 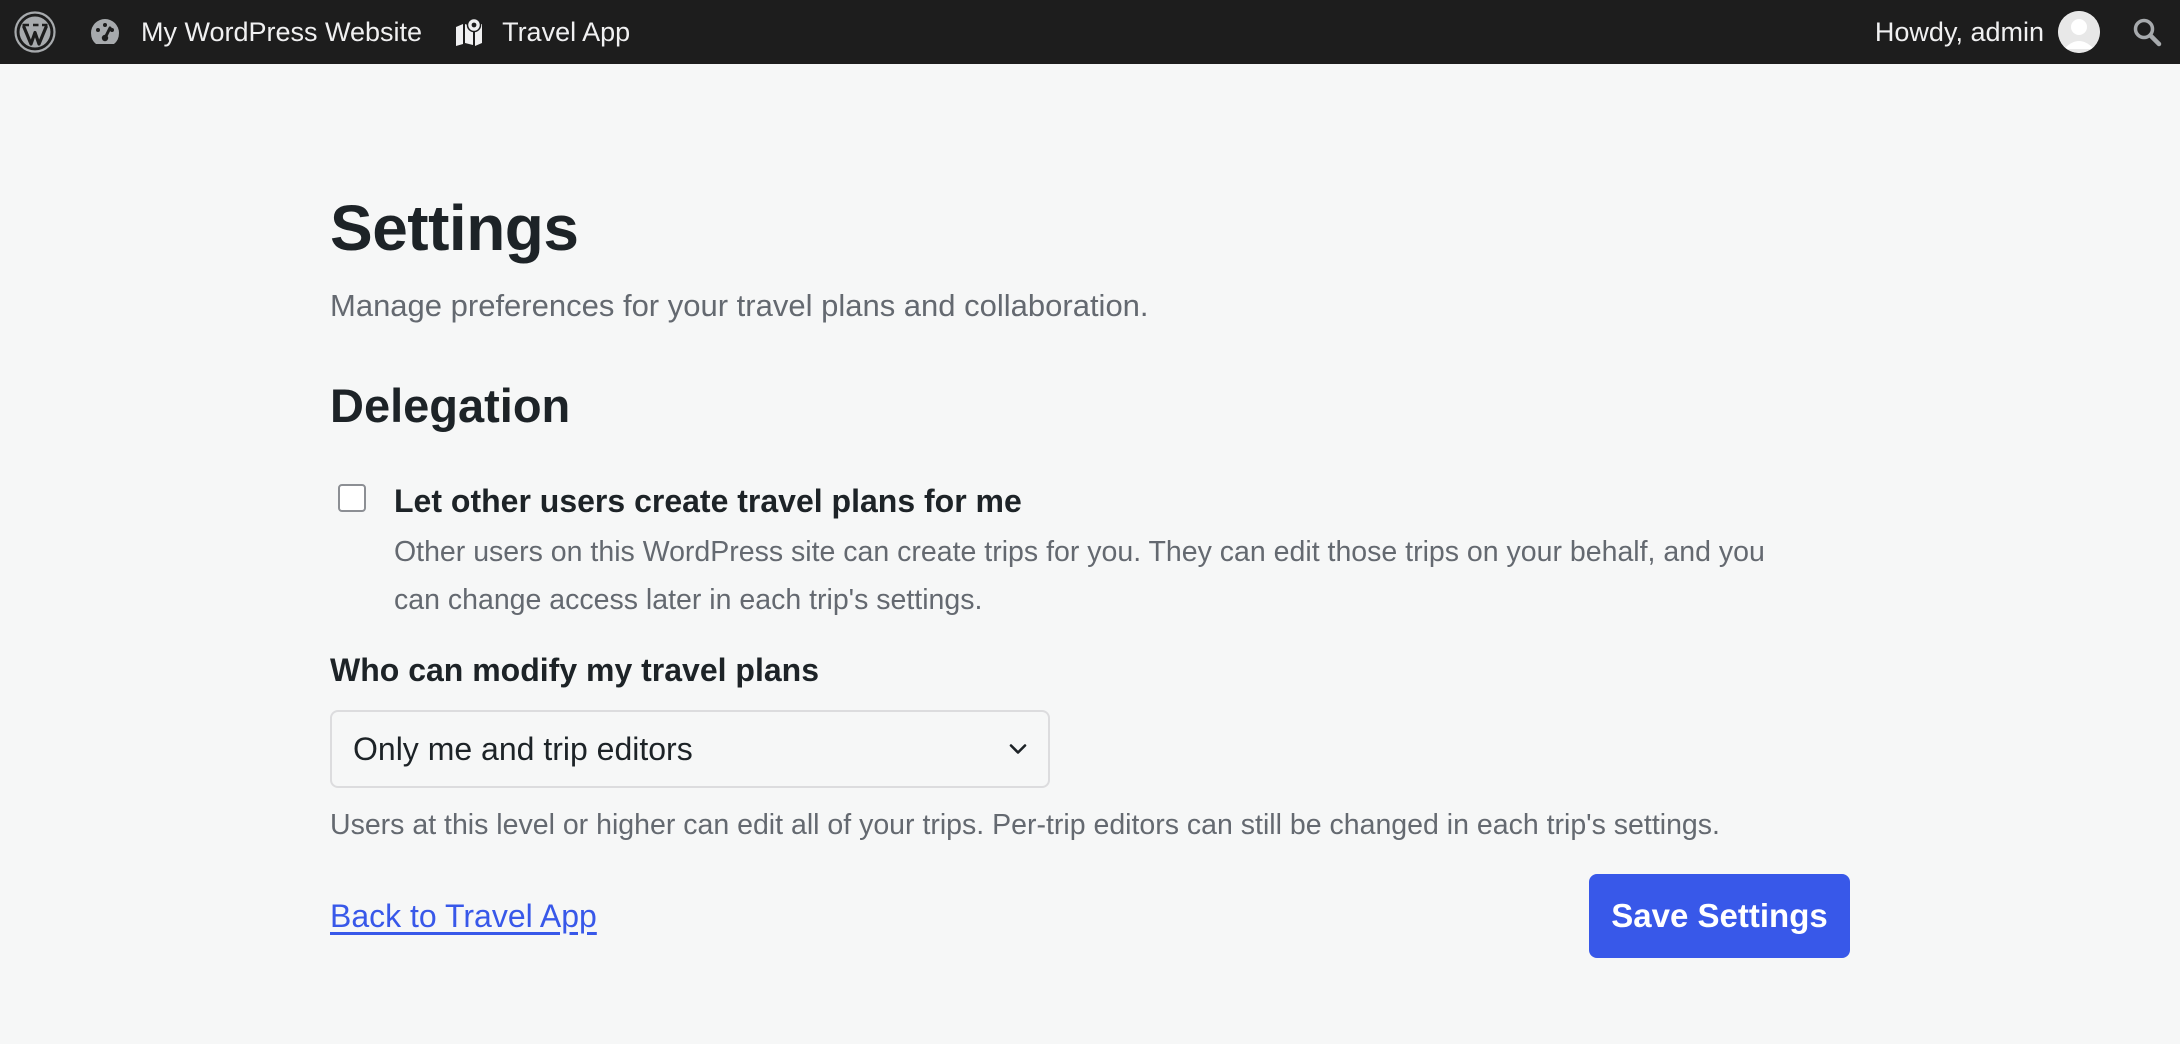 I want to click on save-settings-button: Save Settings, so click(x=1719, y=916).